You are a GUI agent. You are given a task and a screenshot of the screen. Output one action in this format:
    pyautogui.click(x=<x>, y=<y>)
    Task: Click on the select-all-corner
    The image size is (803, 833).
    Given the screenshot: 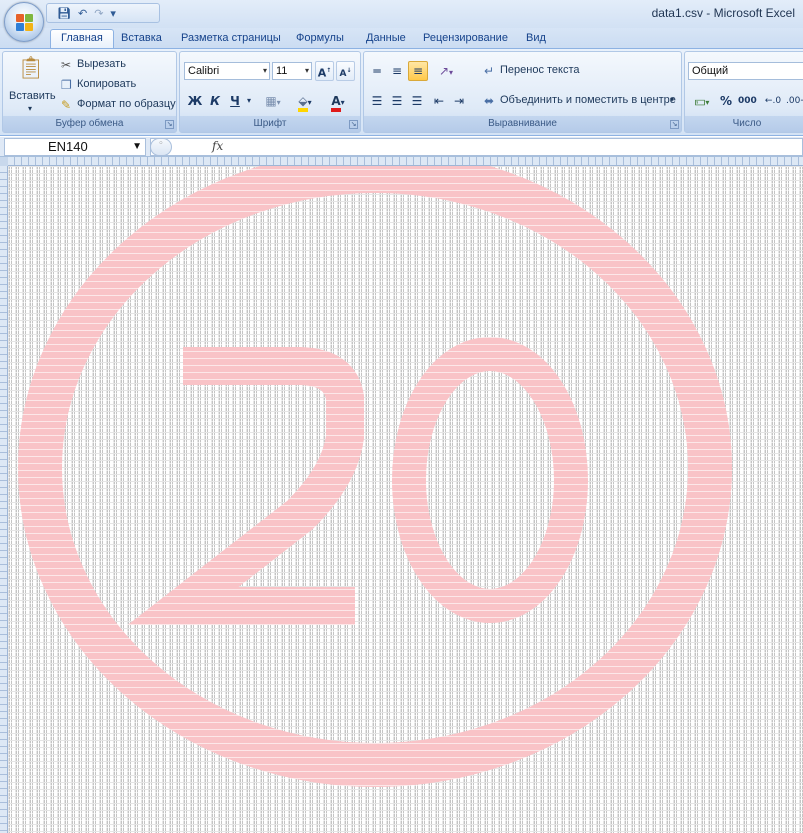 What is the action you would take?
    pyautogui.click(x=4, y=161)
    